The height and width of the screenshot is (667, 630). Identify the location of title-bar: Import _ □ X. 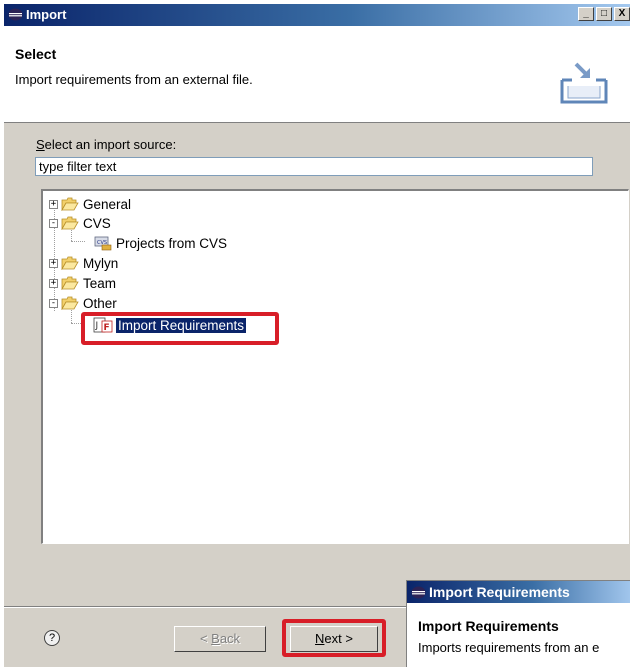
(317, 15).